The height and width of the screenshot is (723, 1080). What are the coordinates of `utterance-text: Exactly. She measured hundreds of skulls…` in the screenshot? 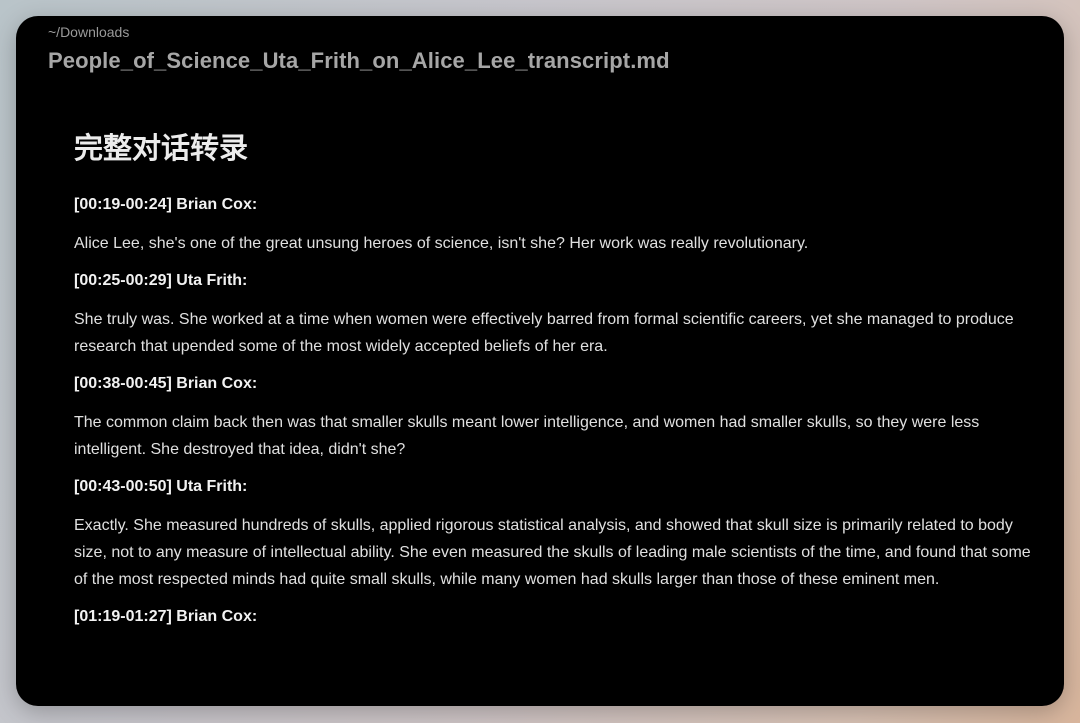 It's located at (552, 552).